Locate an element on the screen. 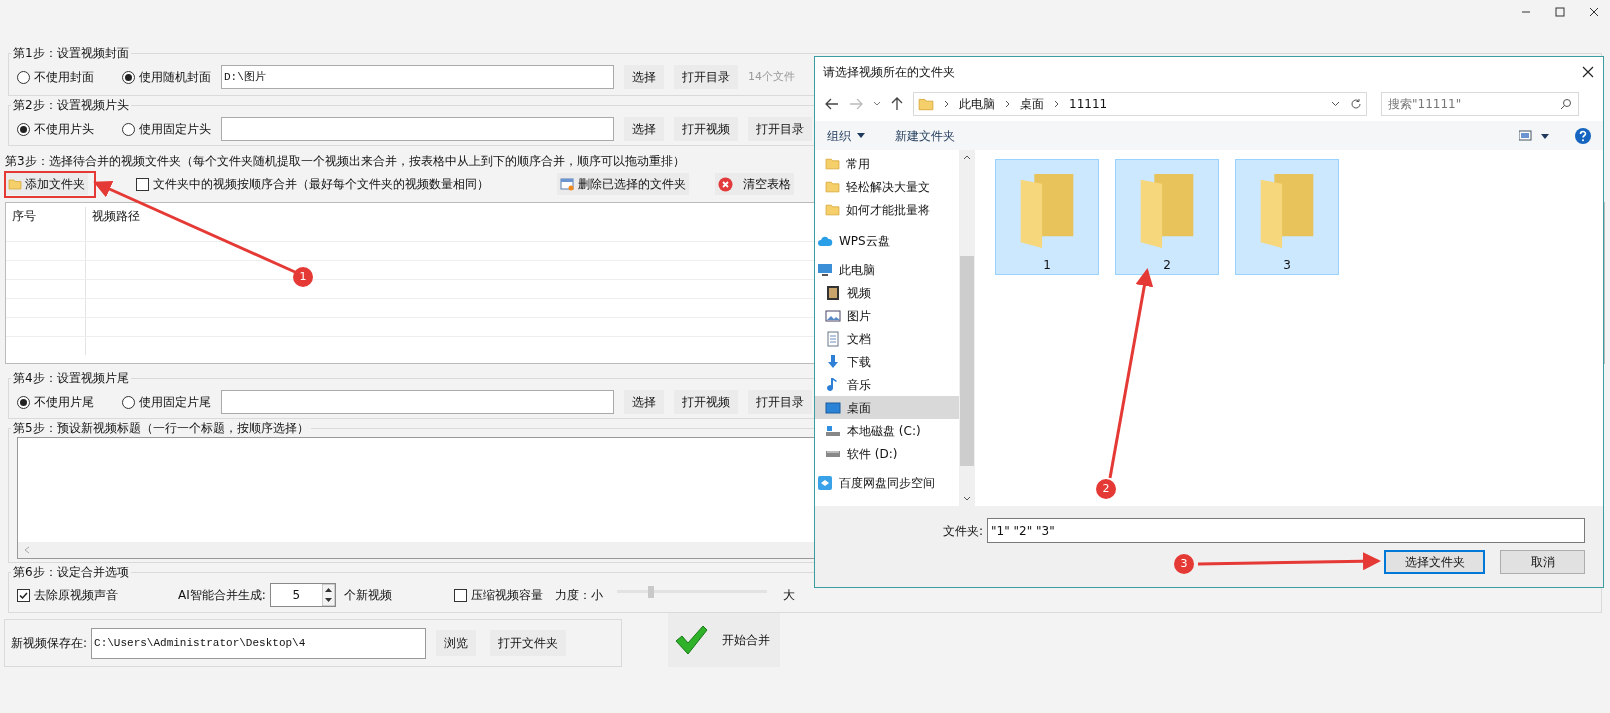 The width and height of the screenshot is (1610, 713). cancel-button: 取消 is located at coordinates (1542, 562).